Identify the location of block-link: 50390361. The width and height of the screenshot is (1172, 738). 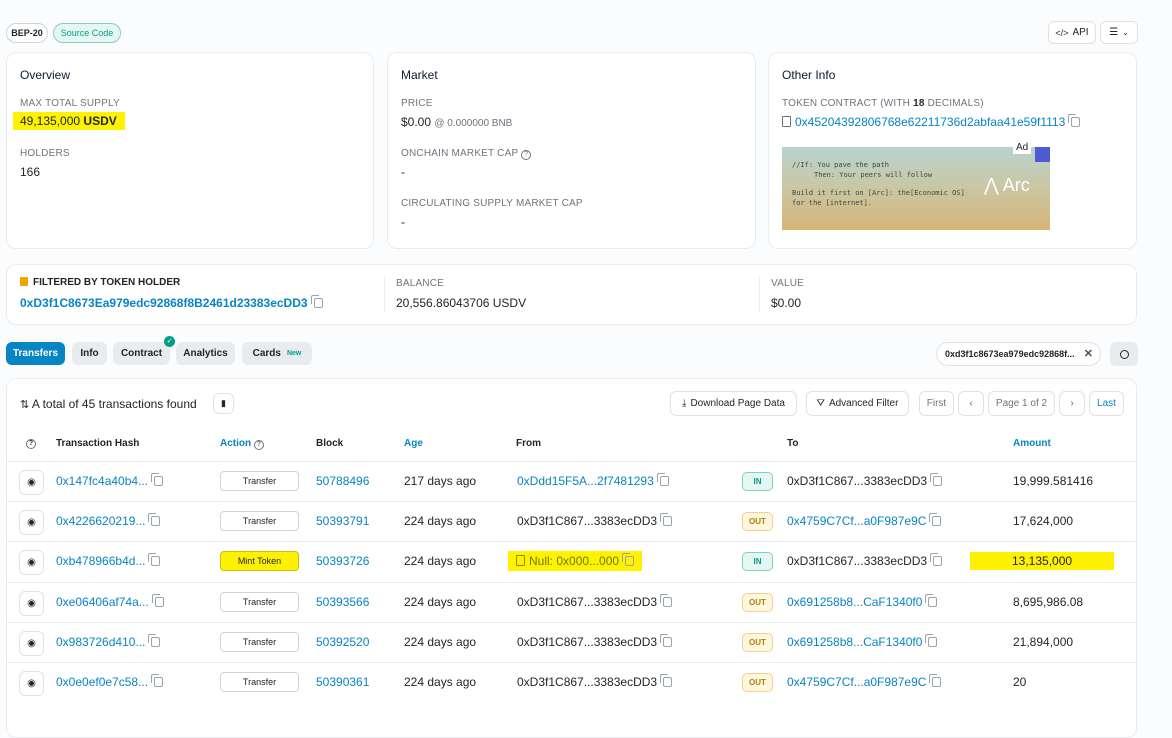
(342, 682).